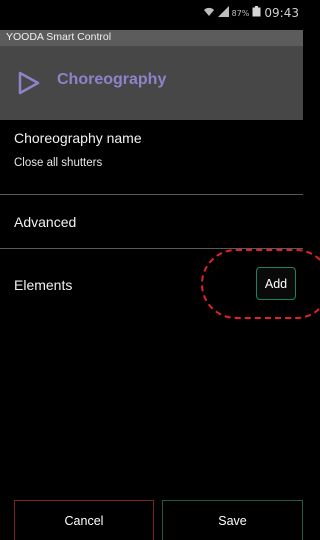  Describe the element at coordinates (281, 13) in the screenshot. I see `status-time: 09:43` at that location.